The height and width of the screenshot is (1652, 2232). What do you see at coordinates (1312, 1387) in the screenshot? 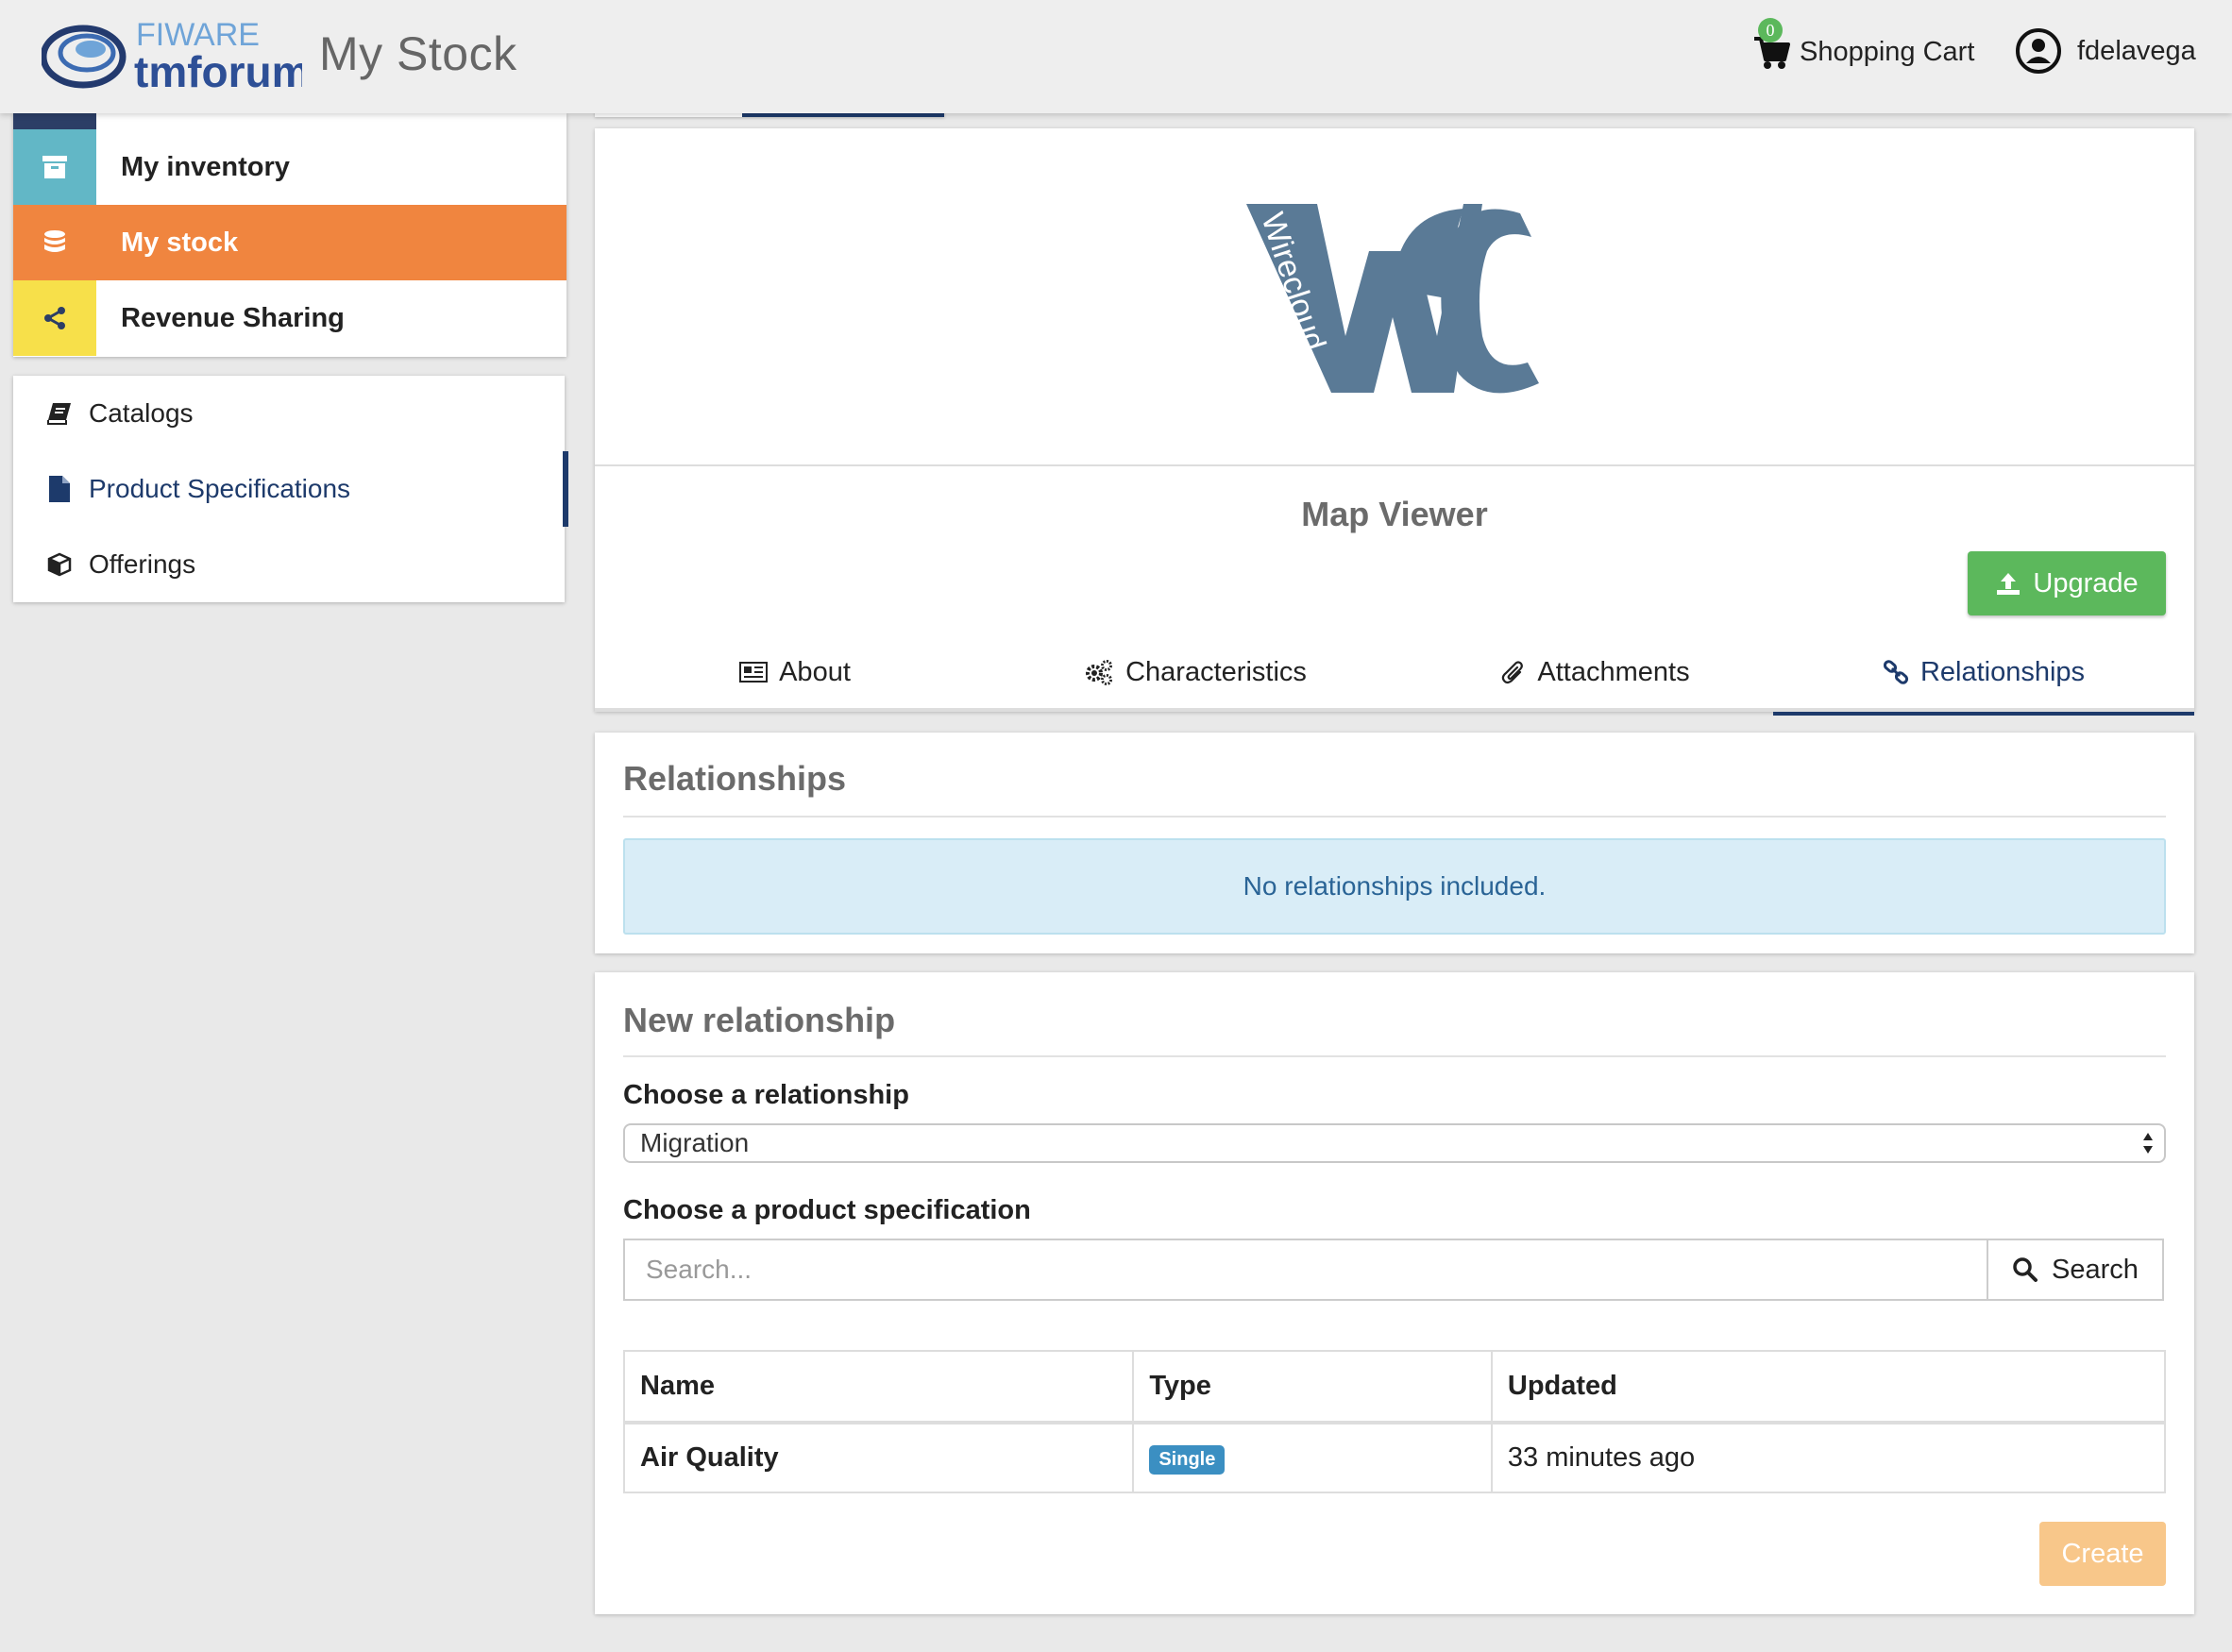
I see `column-header-type: Type` at bounding box center [1312, 1387].